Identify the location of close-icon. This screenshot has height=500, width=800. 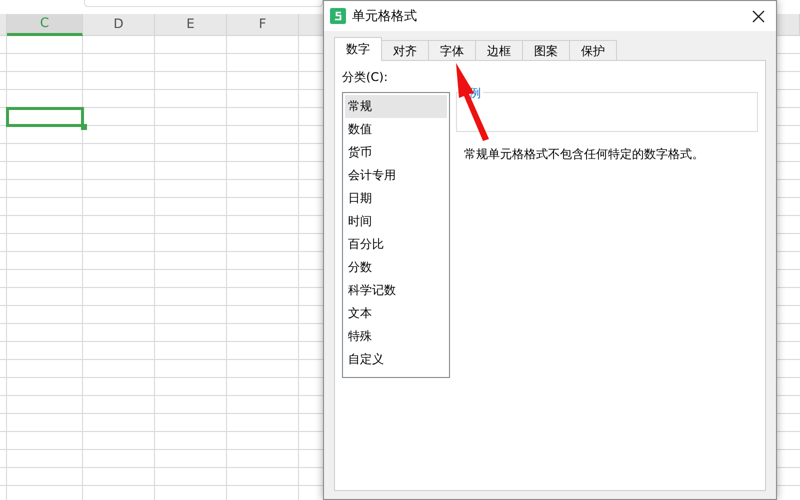
(758, 16).